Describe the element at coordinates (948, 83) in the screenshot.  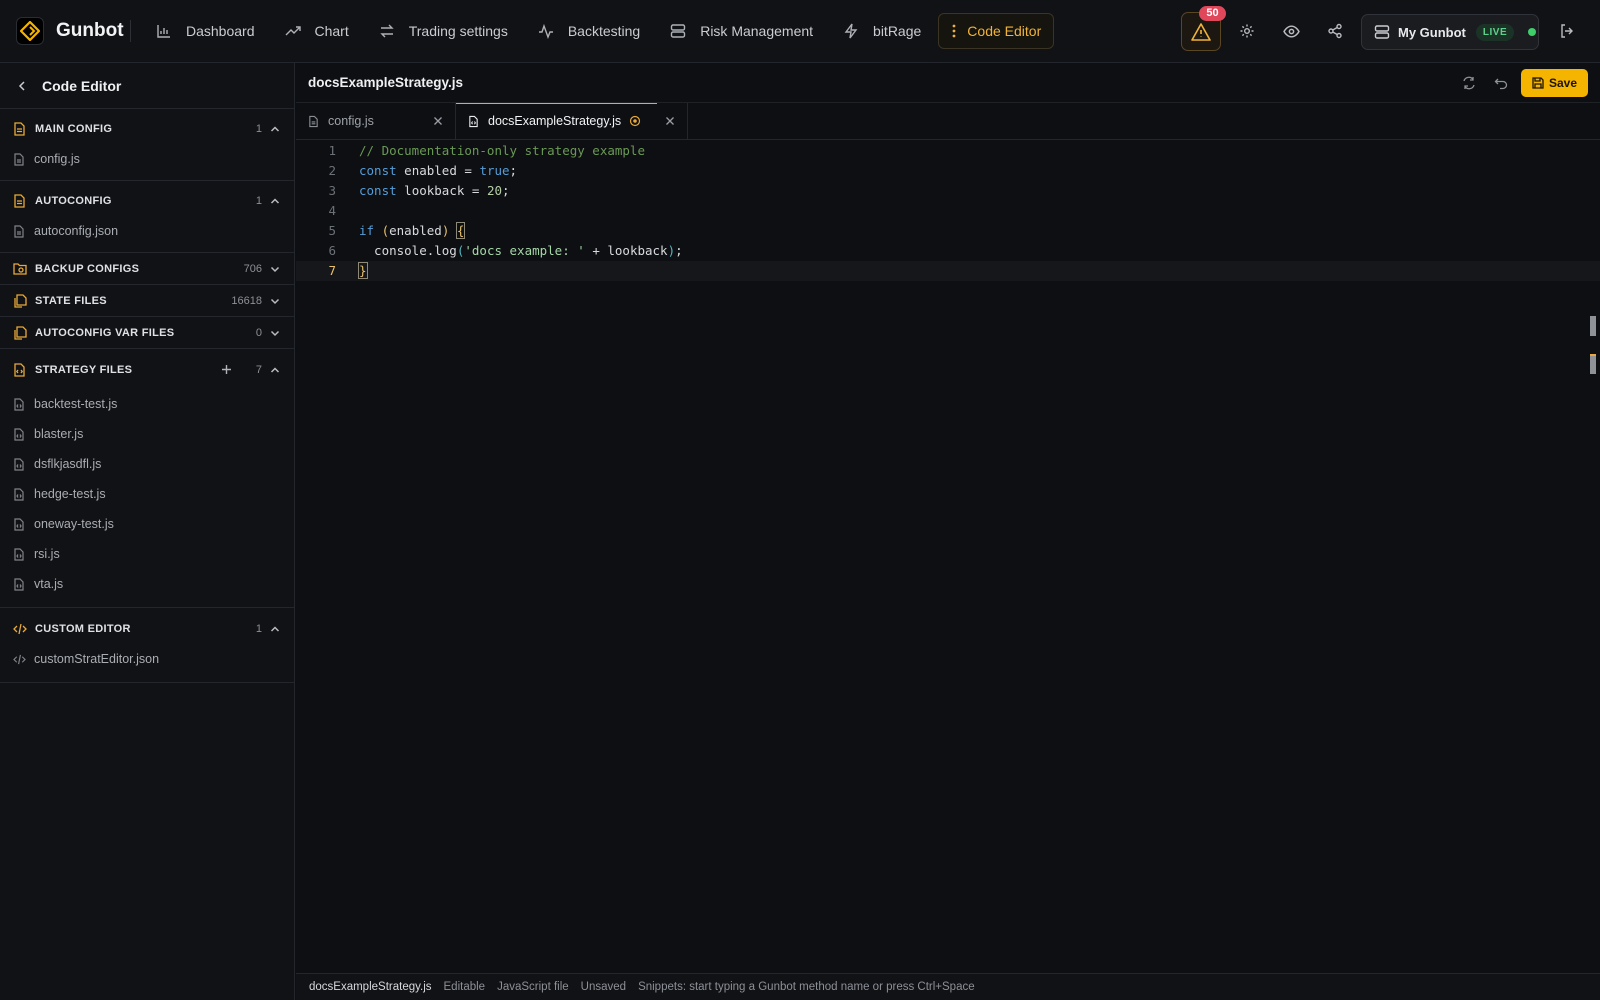
I see `file-title-bar: docsExampleStrategy.js Save` at that location.